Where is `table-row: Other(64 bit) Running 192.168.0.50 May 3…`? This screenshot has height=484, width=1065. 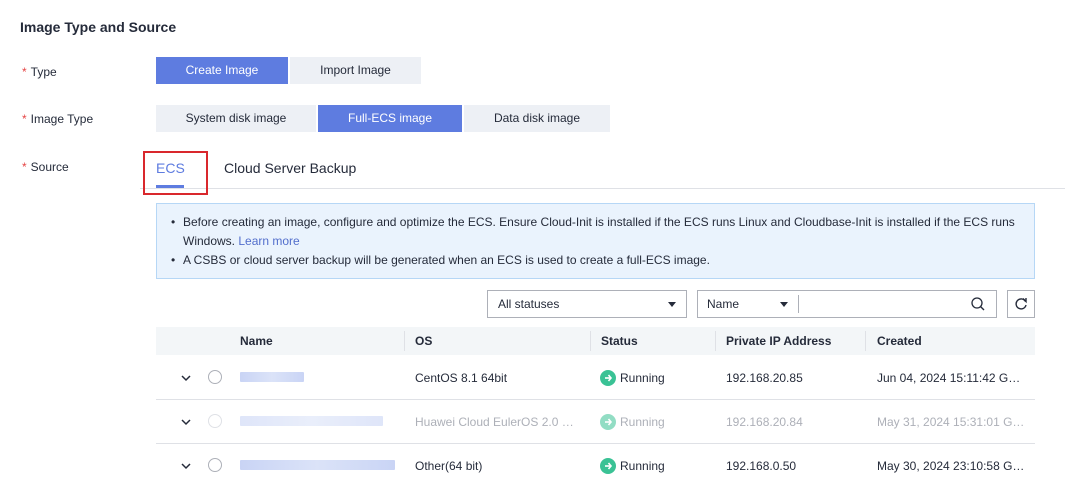
table-row: Other(64 bit) Running 192.168.0.50 May 3… is located at coordinates (595, 464).